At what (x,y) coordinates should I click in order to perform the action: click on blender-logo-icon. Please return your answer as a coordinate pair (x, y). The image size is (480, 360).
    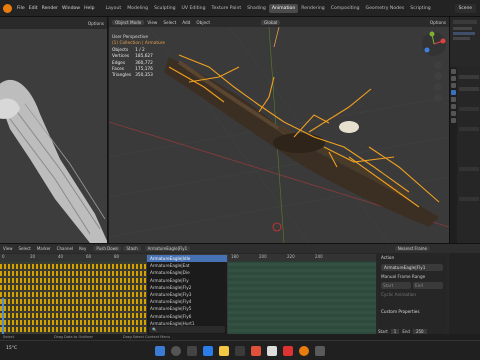
    Looking at the image, I should click on (7, 8).